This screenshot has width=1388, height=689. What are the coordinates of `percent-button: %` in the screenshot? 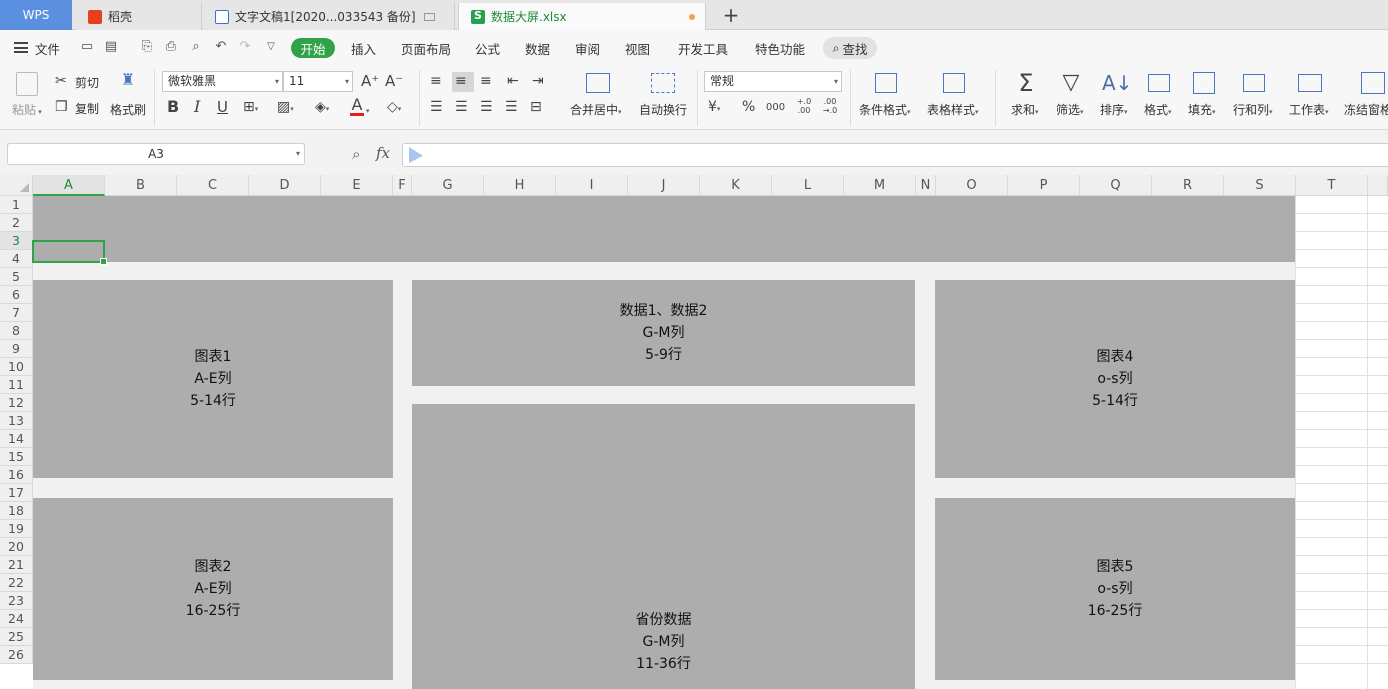 It's located at (748, 107).